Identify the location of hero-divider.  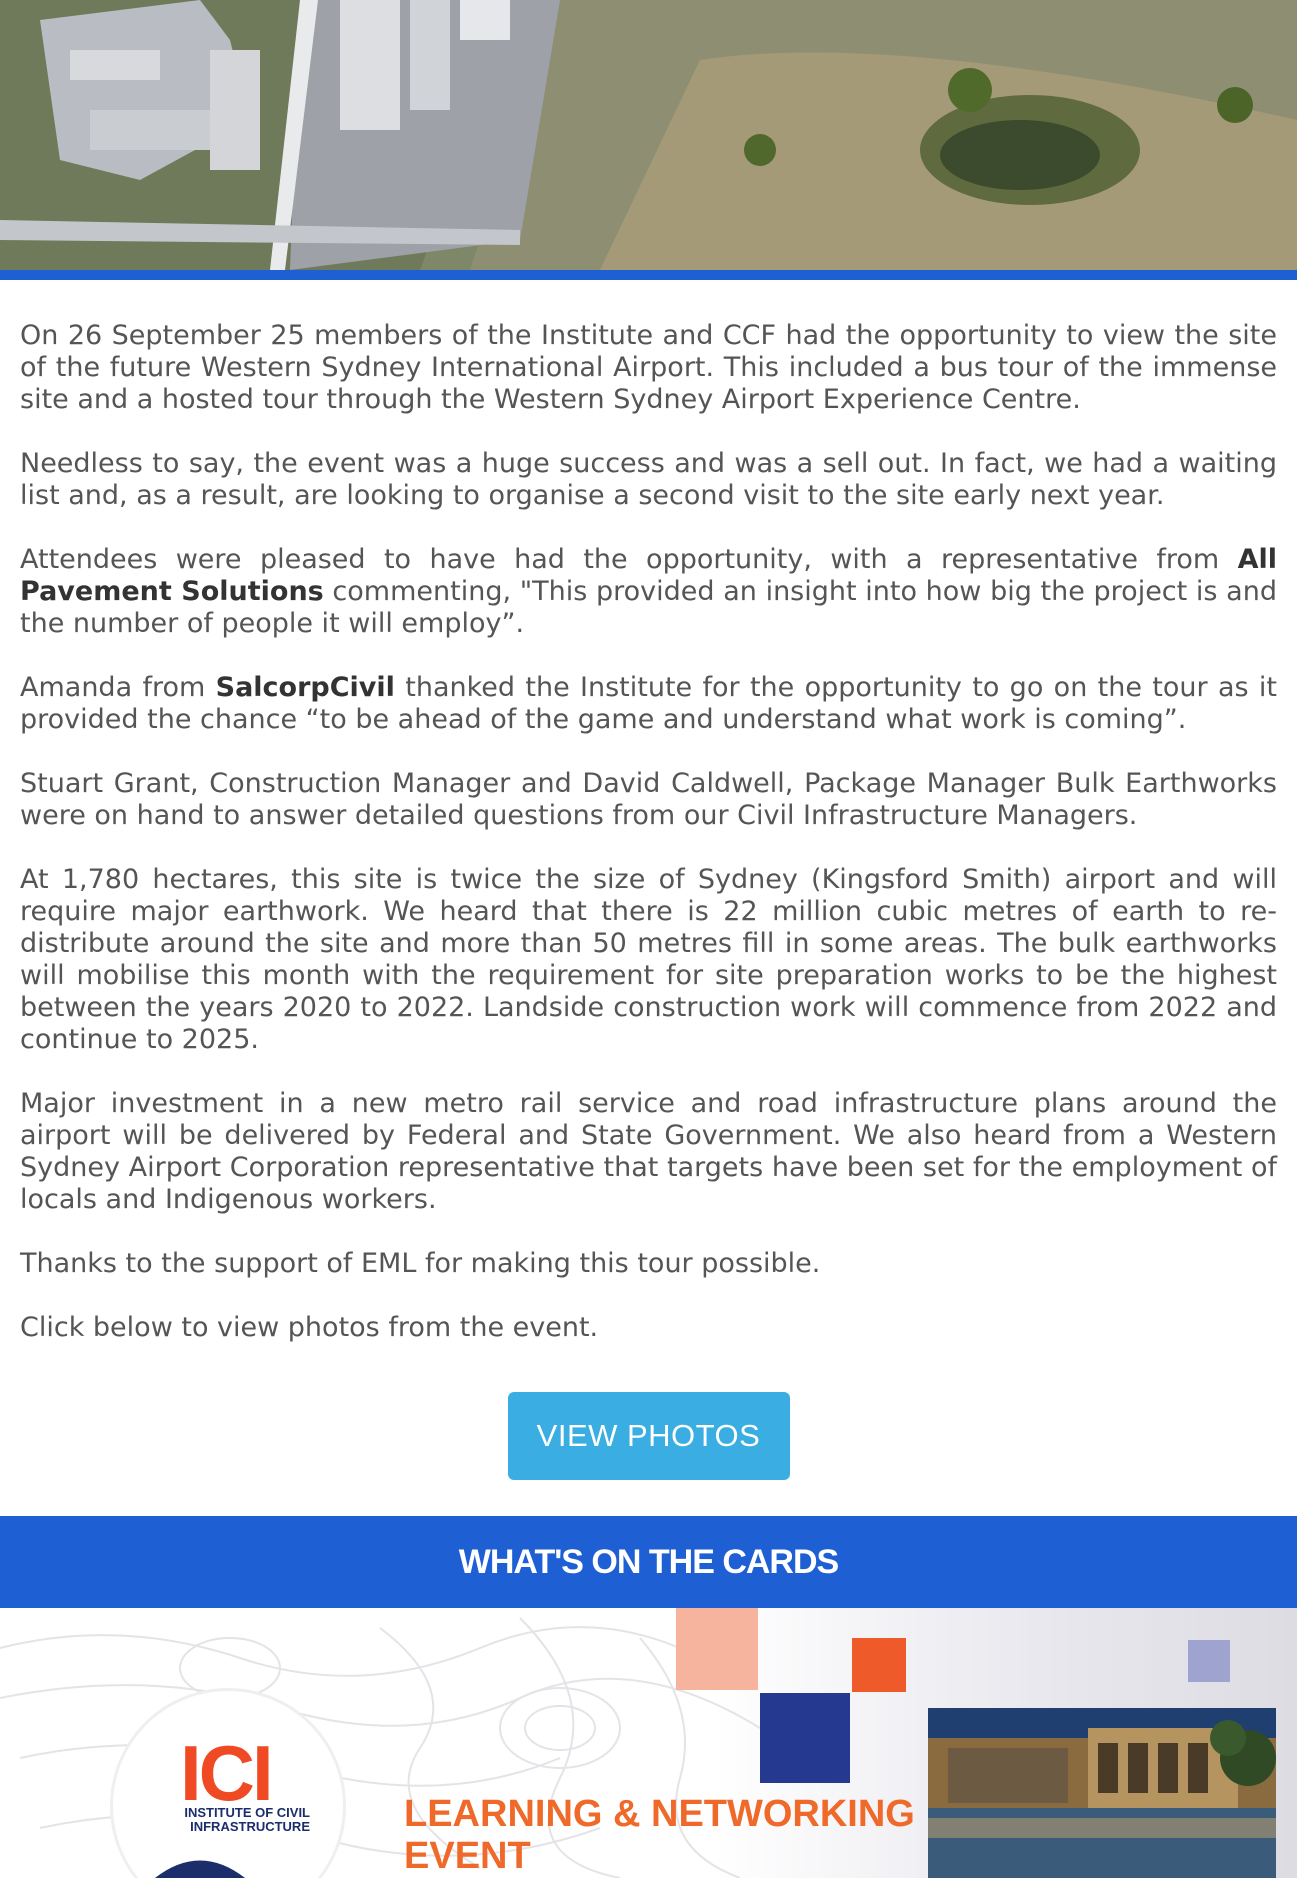
(648, 275).